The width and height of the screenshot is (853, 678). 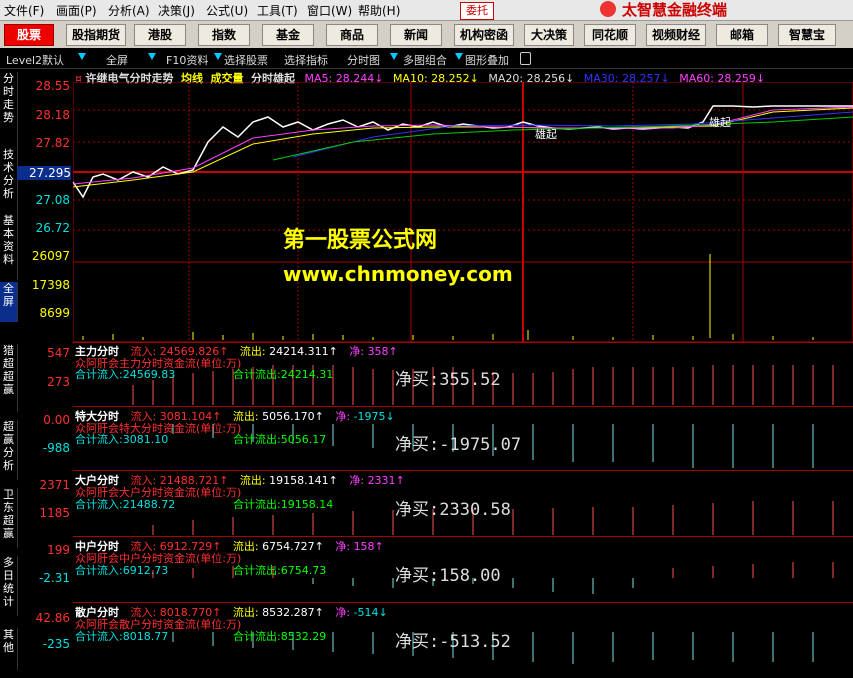 What do you see at coordinates (8, 98) in the screenshot?
I see `sidetab-intraday-label: 分时走势` at bounding box center [8, 98].